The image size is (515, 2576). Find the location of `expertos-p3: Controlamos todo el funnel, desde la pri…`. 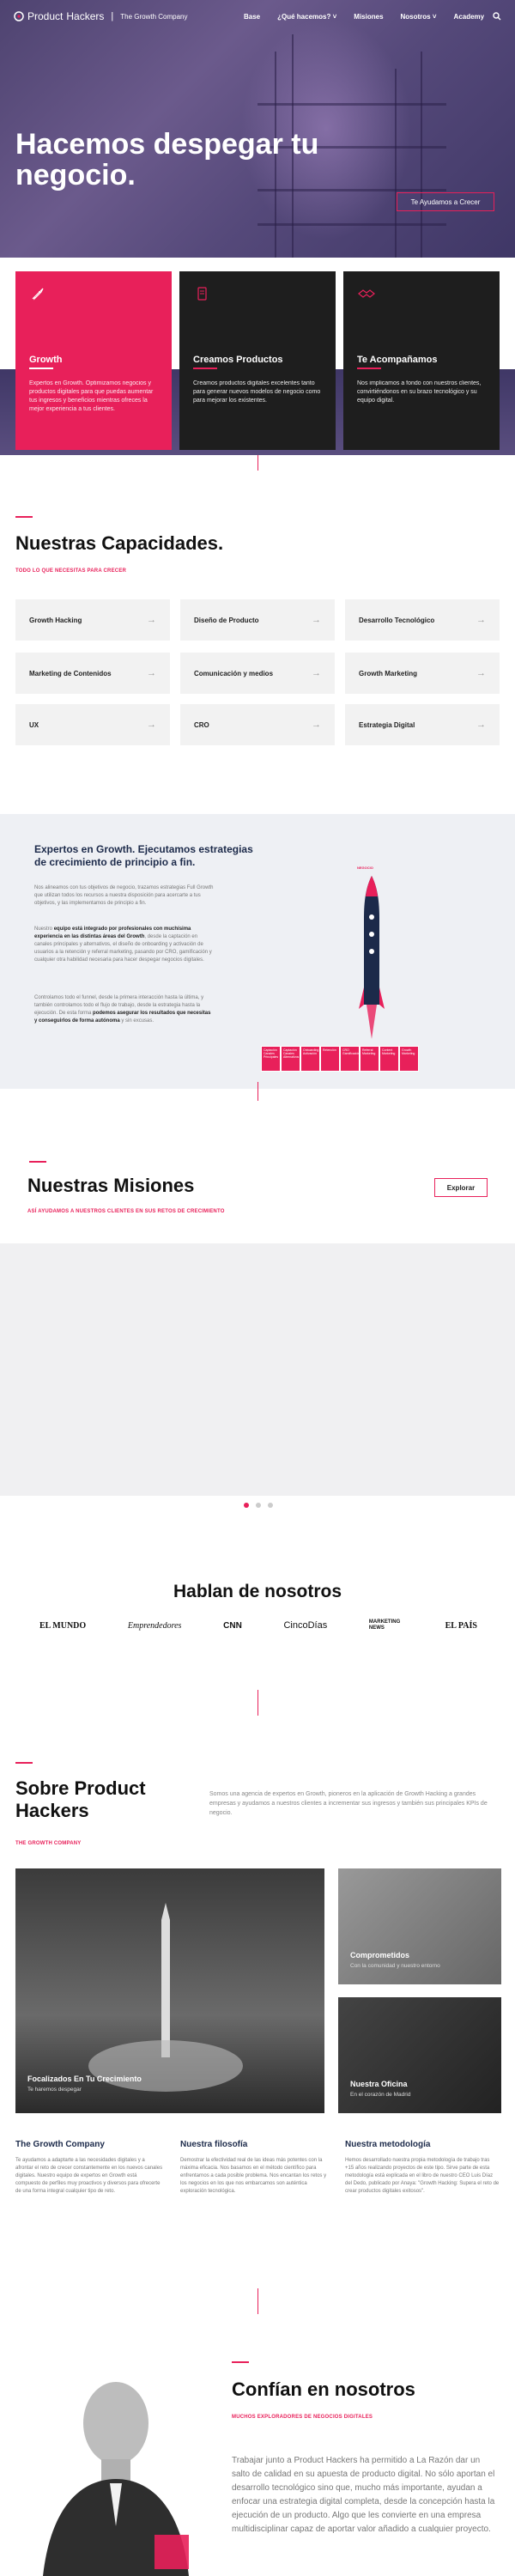

expertos-p3: Controlamos todo el funnel, desde la pri… is located at coordinates (122, 1009).